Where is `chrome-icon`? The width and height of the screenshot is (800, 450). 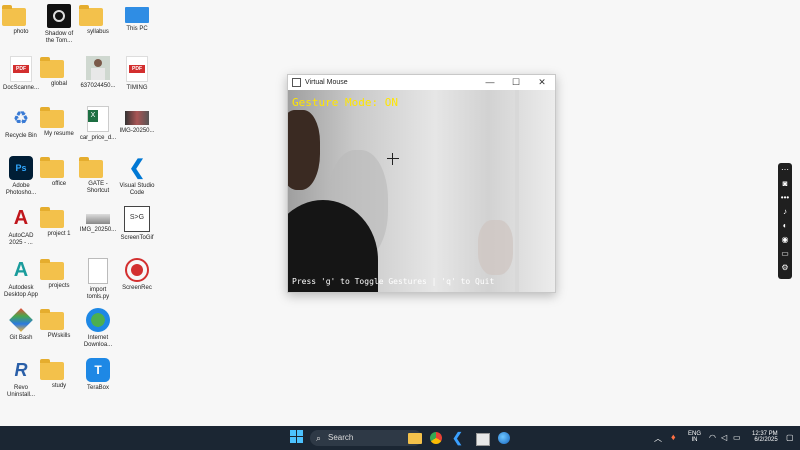 chrome-icon is located at coordinates (436, 438).